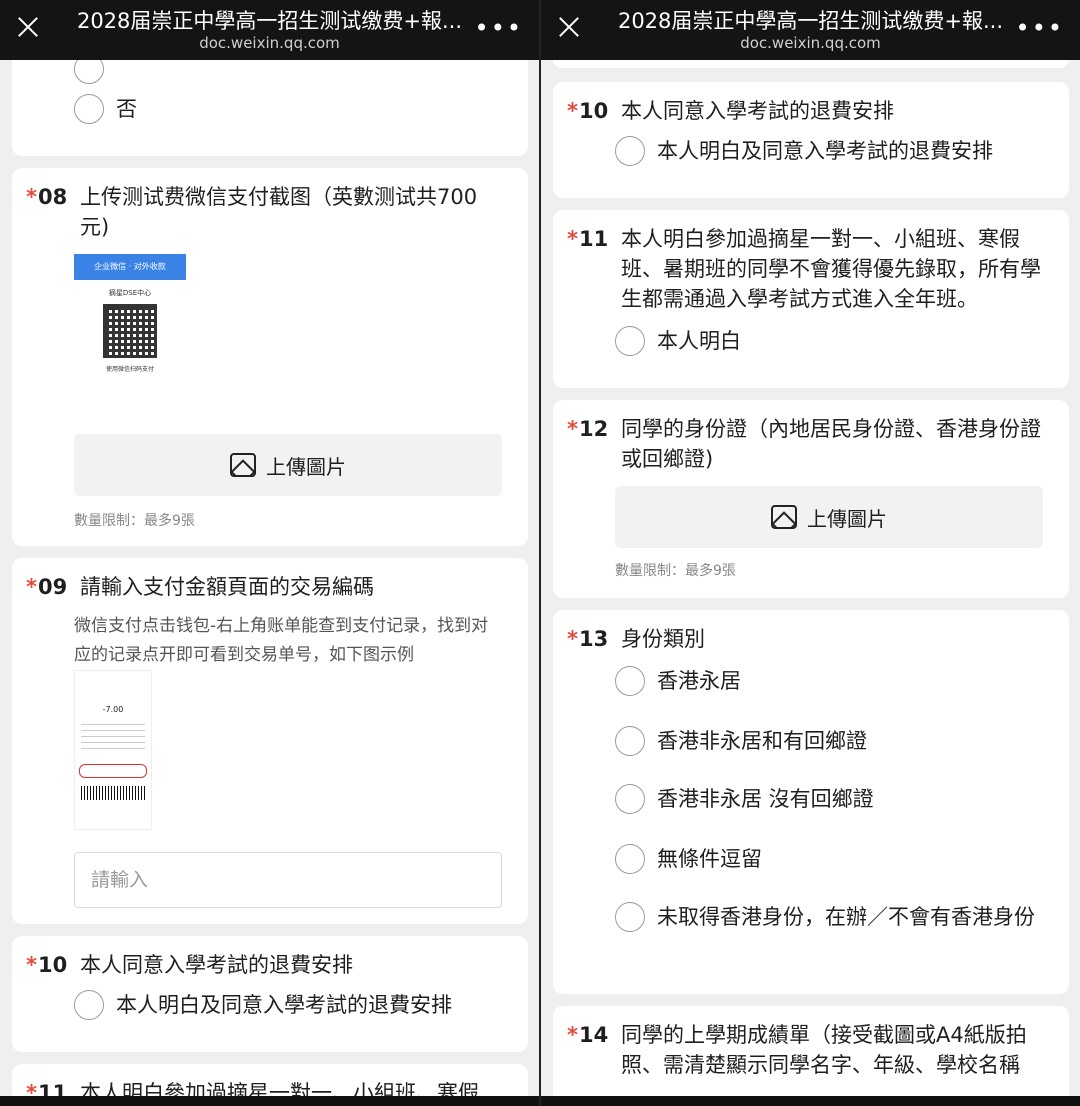 This screenshot has width=1080, height=1106. What do you see at coordinates (832, 681) in the screenshot?
I see `option-hk-permanent: 香港永居` at bounding box center [832, 681].